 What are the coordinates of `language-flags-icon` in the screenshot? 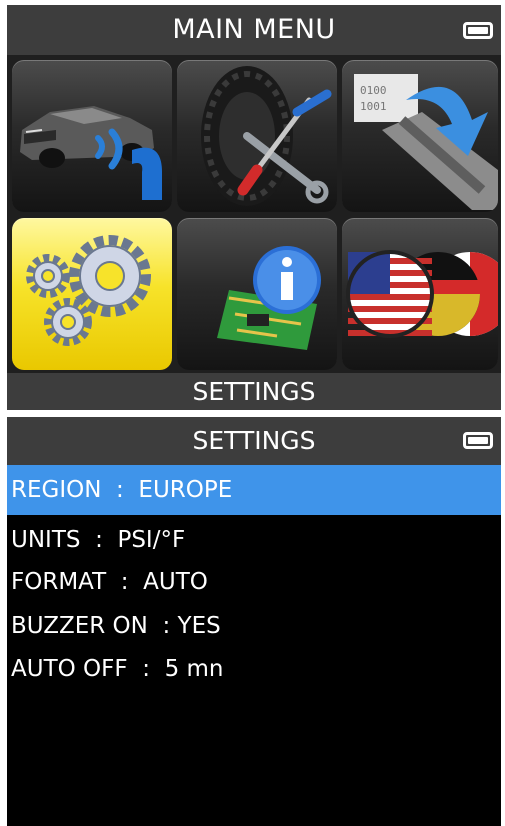 It's located at (422, 294).